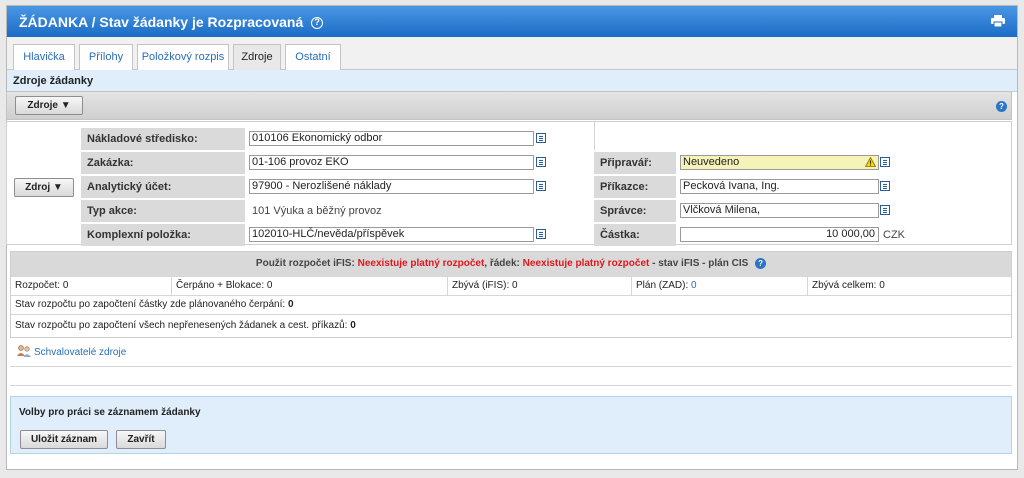 The height and width of the screenshot is (478, 1024). I want to click on zakazka-field: 01-106 provoz EKO, so click(391, 162).